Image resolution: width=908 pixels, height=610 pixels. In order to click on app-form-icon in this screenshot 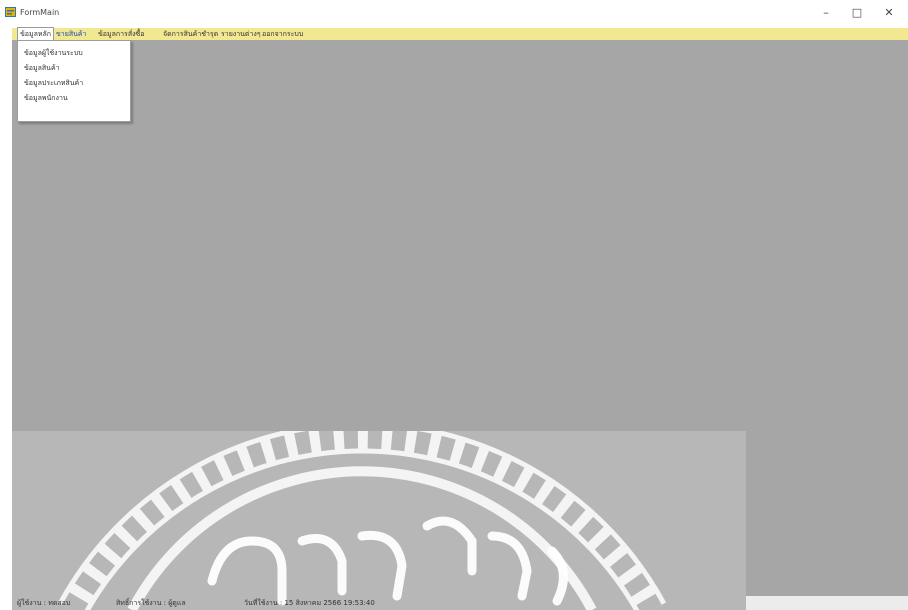, I will do `click(10, 12)`.